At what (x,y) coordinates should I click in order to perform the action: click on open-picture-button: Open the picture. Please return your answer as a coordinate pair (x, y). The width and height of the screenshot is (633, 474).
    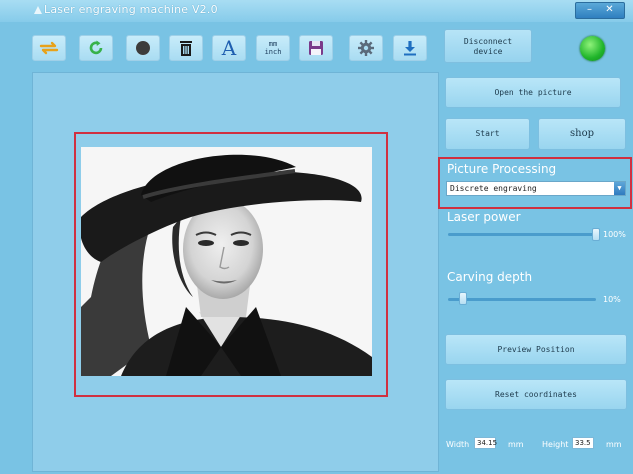
    Looking at the image, I should click on (533, 92).